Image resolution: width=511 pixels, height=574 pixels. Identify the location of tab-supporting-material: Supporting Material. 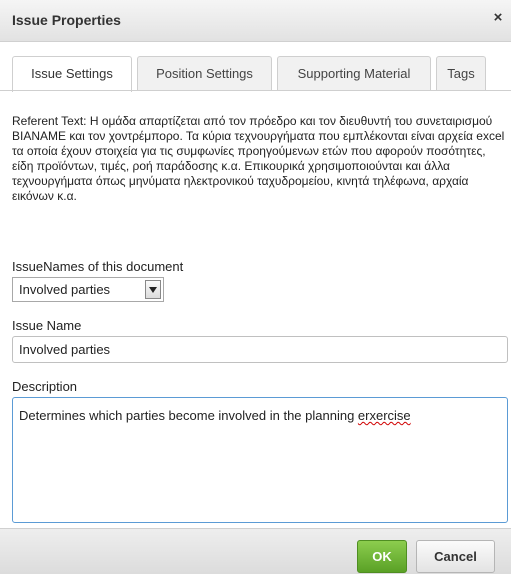
(354, 73).